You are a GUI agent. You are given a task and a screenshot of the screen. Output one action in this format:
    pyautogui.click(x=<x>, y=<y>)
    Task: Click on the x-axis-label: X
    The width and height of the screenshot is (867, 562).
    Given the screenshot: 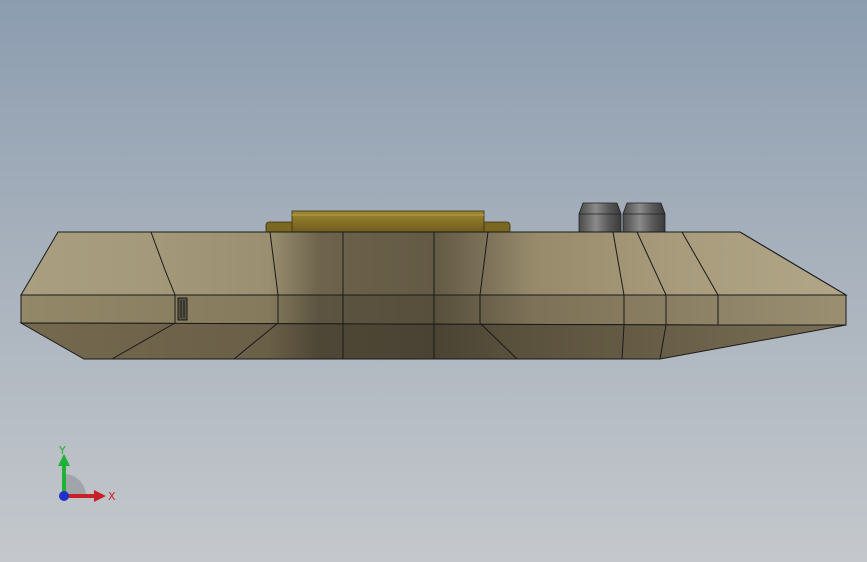 What is the action you would take?
    pyautogui.click(x=112, y=496)
    